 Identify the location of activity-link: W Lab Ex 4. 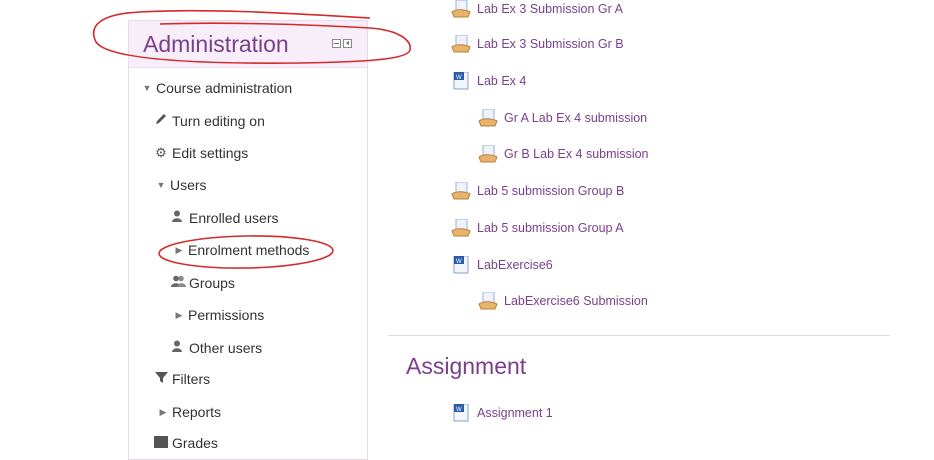
(489, 80).